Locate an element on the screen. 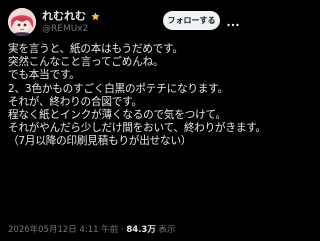 This screenshot has width=320, height=241. views-count: 84.3万 is located at coordinates (141, 230).